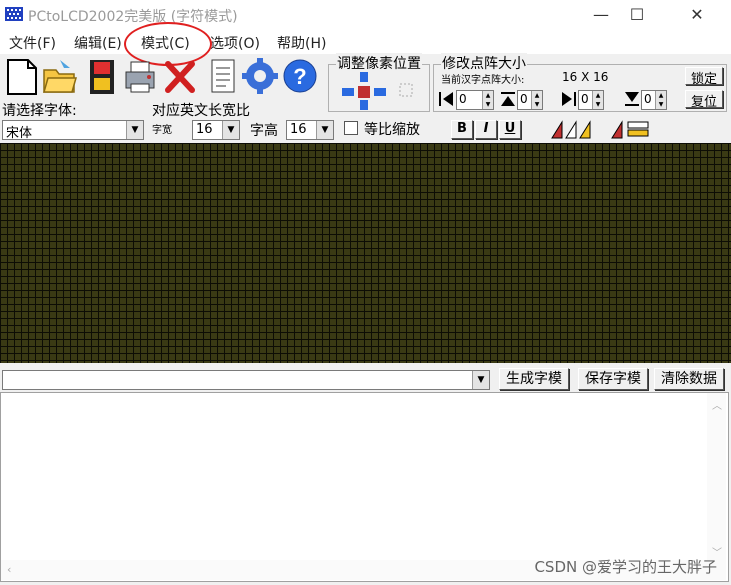  What do you see at coordinates (32, 43) in the screenshot?
I see `menu-file: 文件(F)` at bounding box center [32, 43].